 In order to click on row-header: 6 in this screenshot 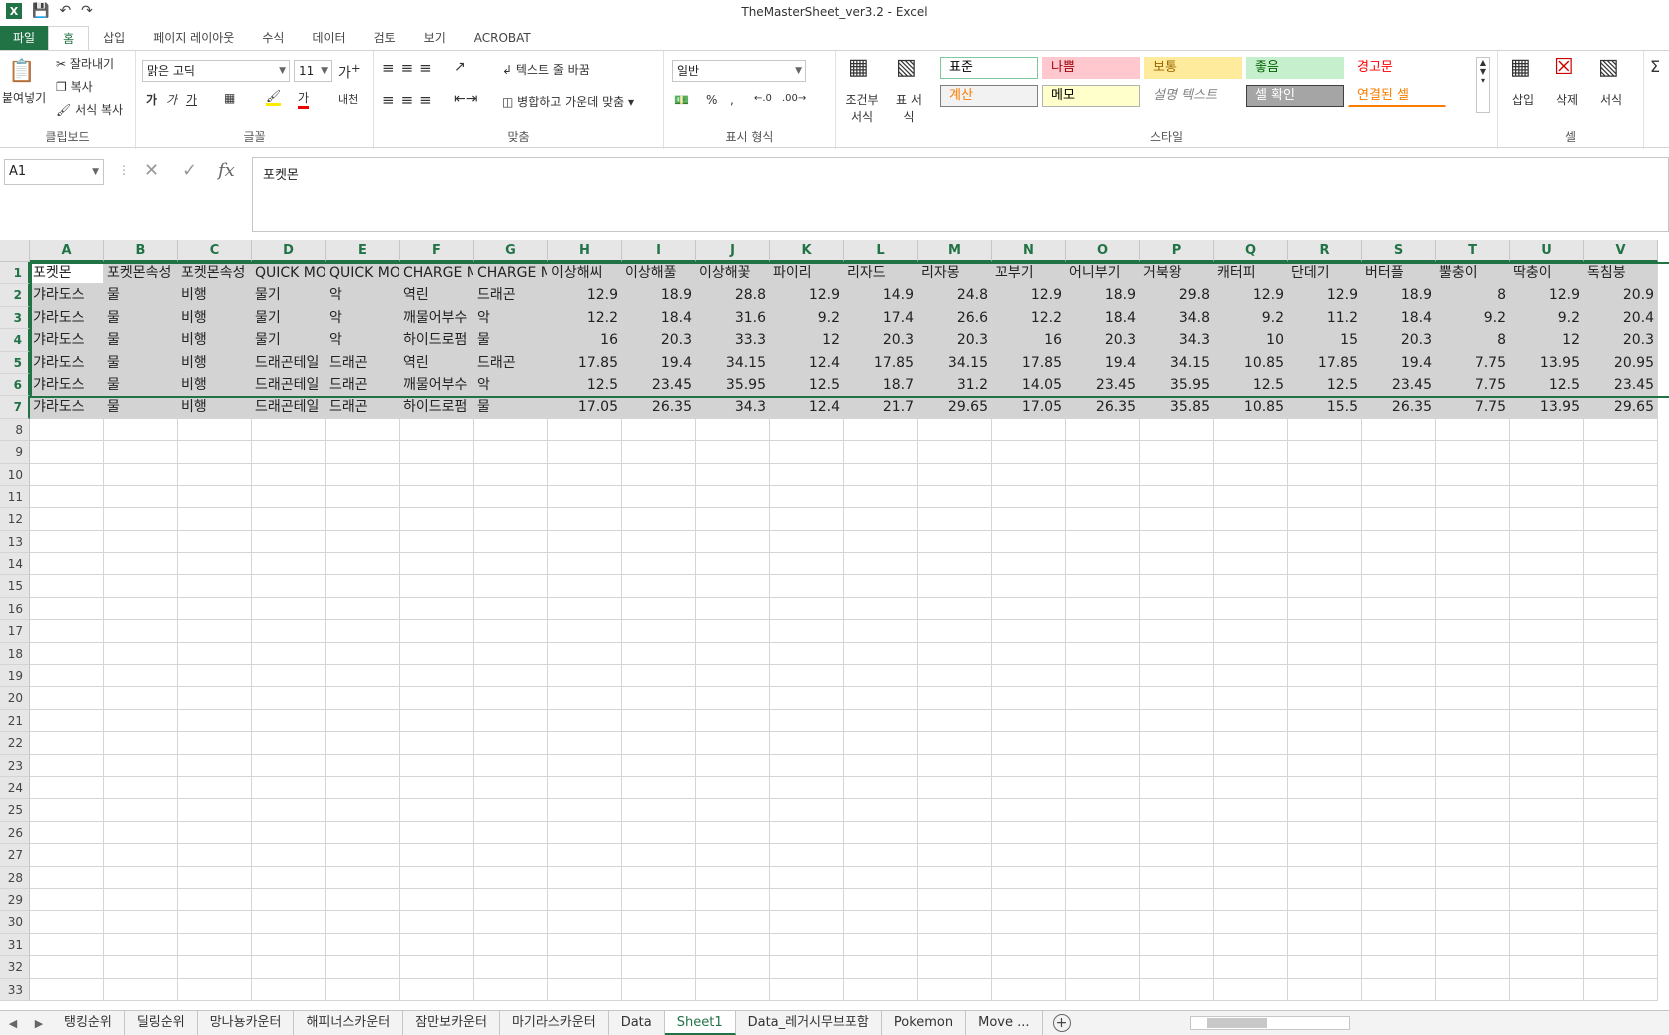, I will do `click(15, 385)`.